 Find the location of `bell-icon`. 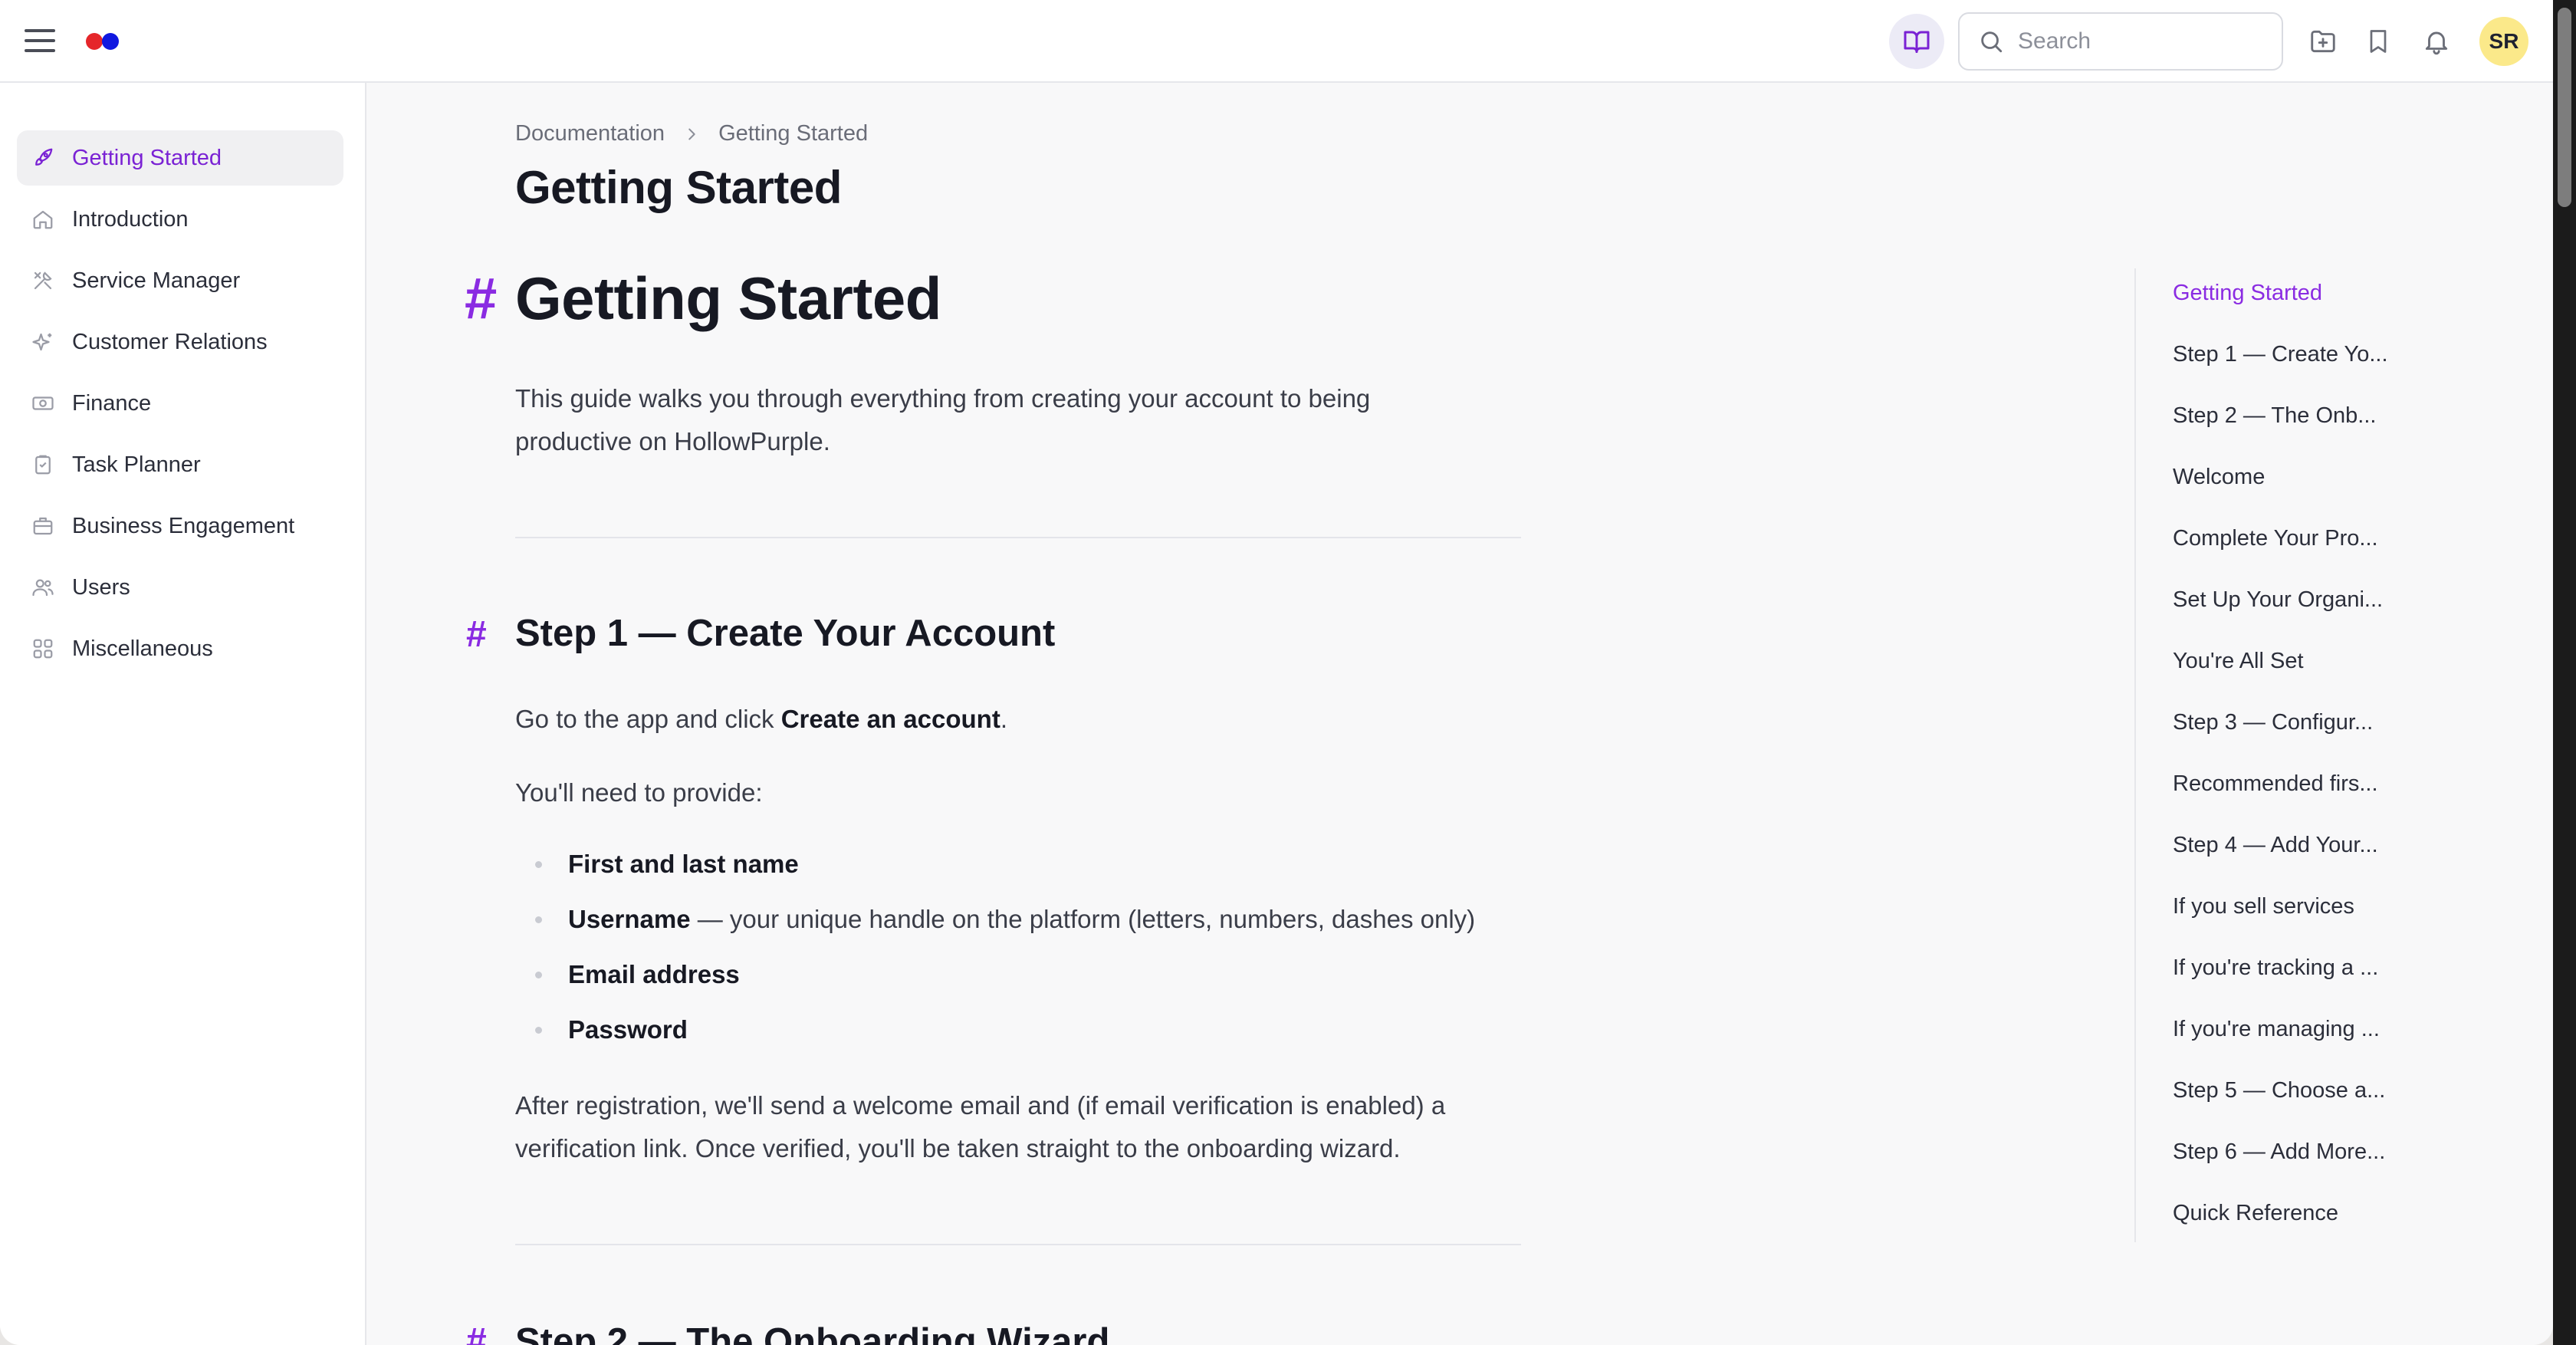

bell-icon is located at coordinates (2436, 43).